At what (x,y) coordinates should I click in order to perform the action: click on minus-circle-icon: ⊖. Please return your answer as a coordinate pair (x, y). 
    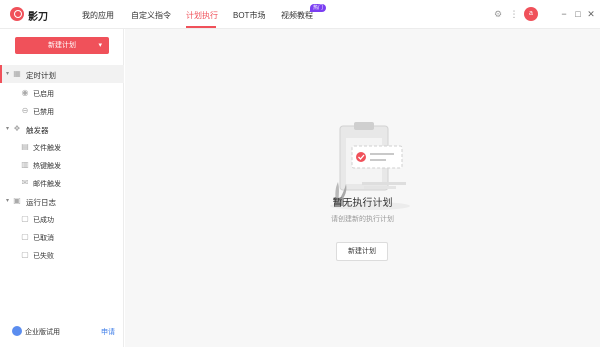
    Looking at the image, I should click on (25, 110).